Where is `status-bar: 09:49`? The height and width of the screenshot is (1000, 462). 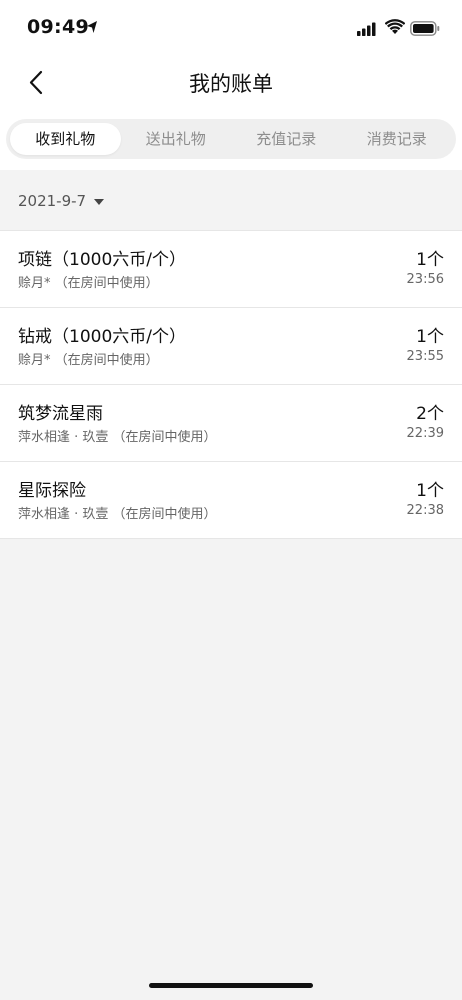 status-bar: 09:49 is located at coordinates (231, 29).